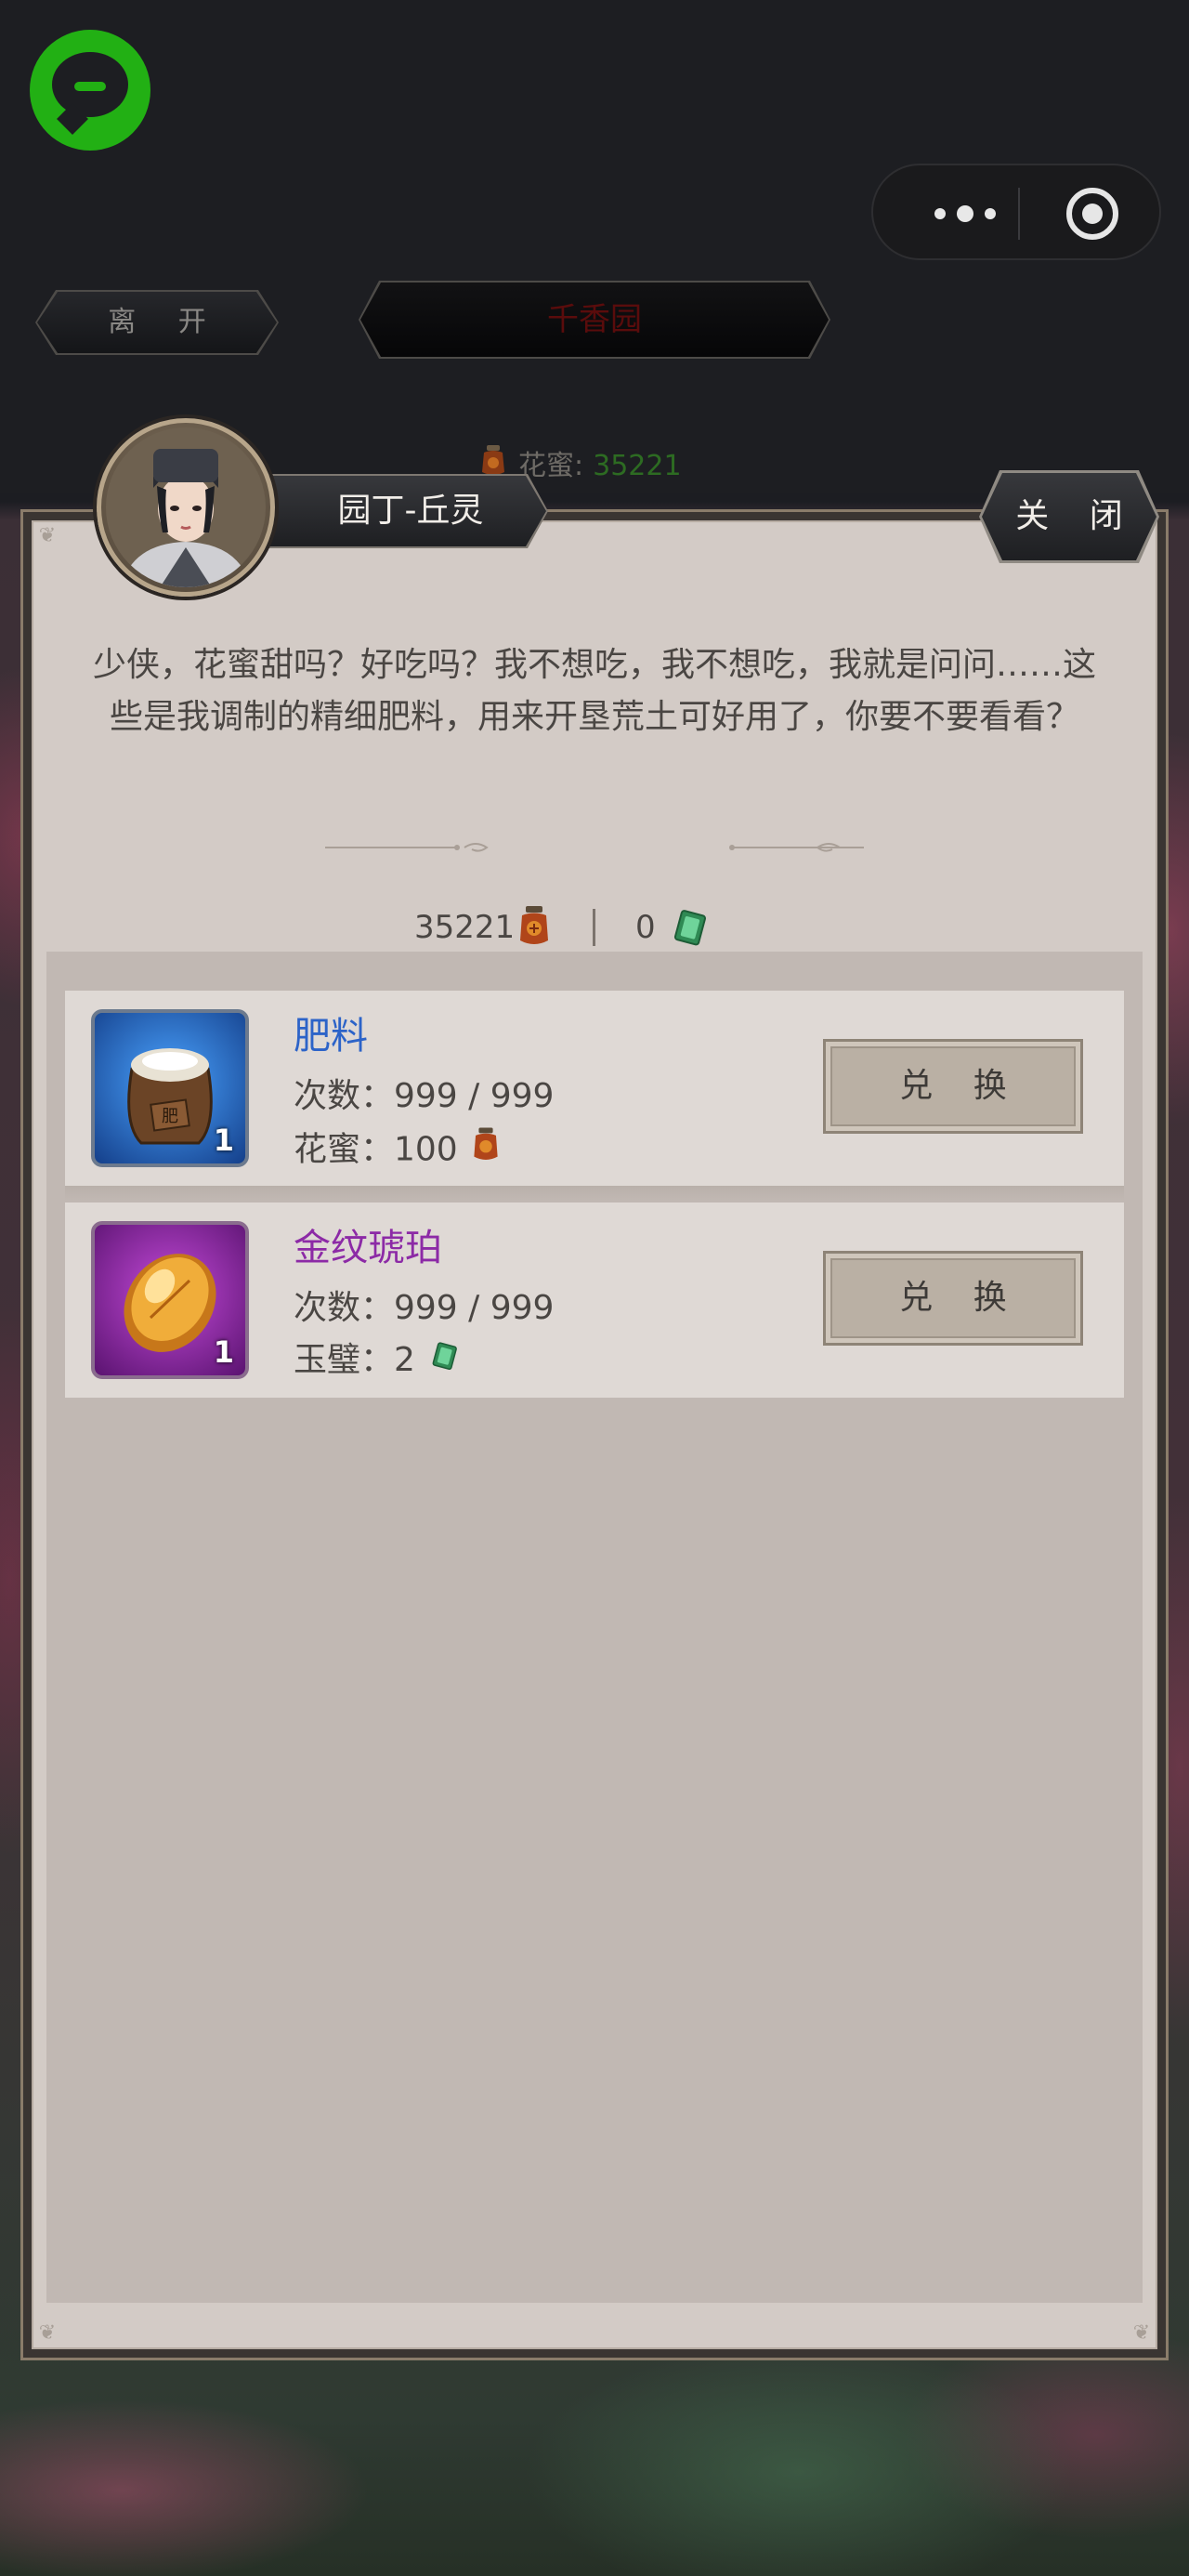 The image size is (1189, 2576). I want to click on leave-button: 离 开, so click(157, 322).